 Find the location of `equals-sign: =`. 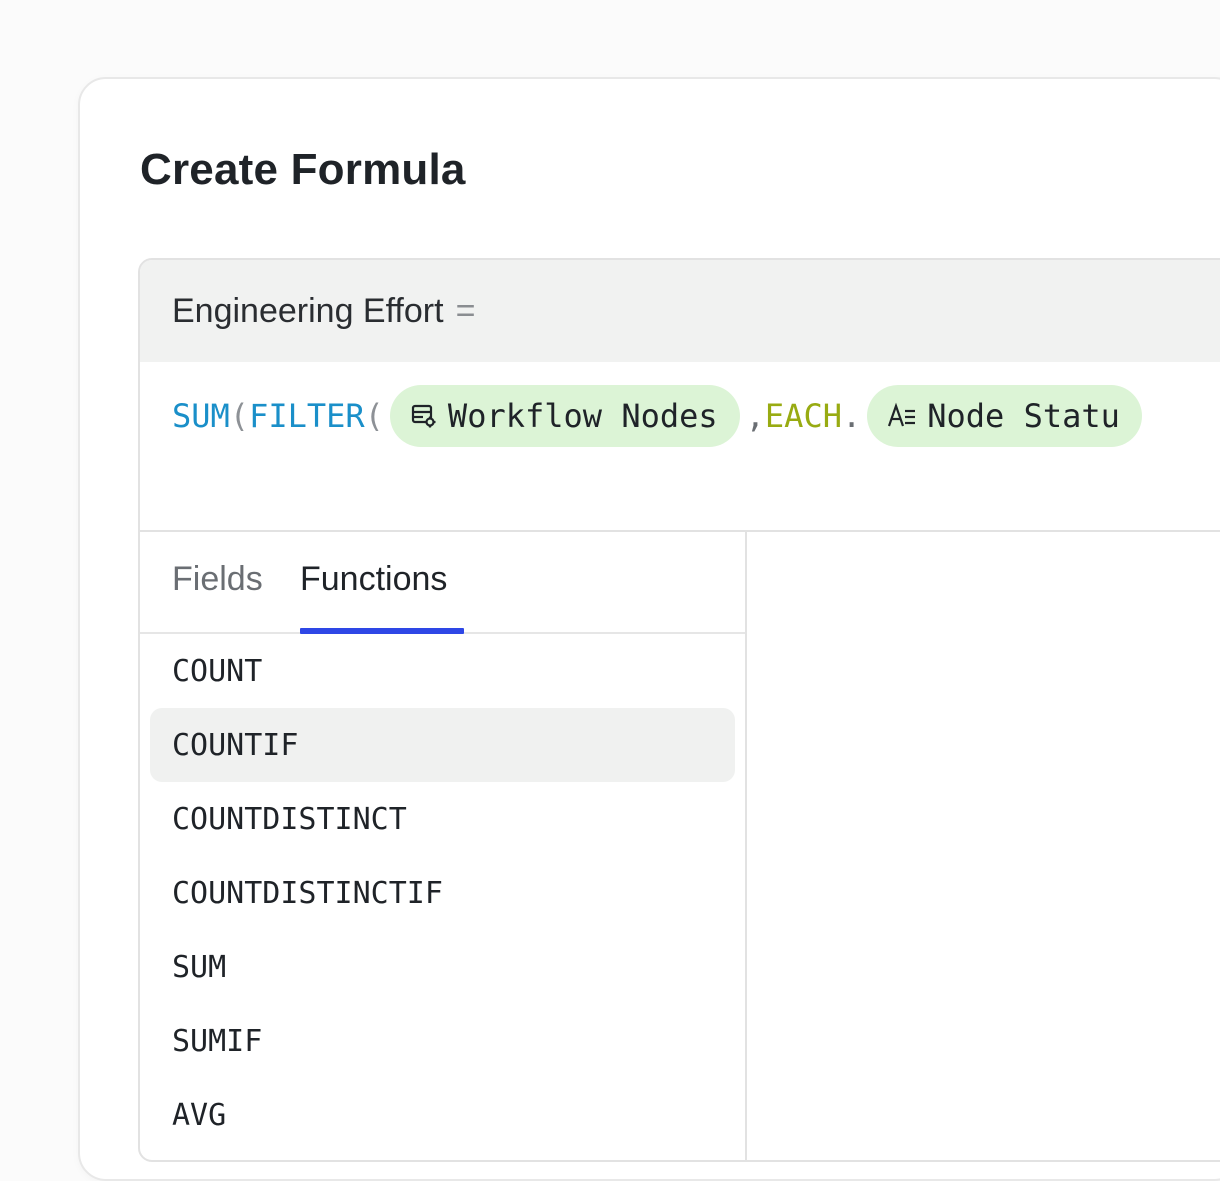

equals-sign: = is located at coordinates (465, 310).